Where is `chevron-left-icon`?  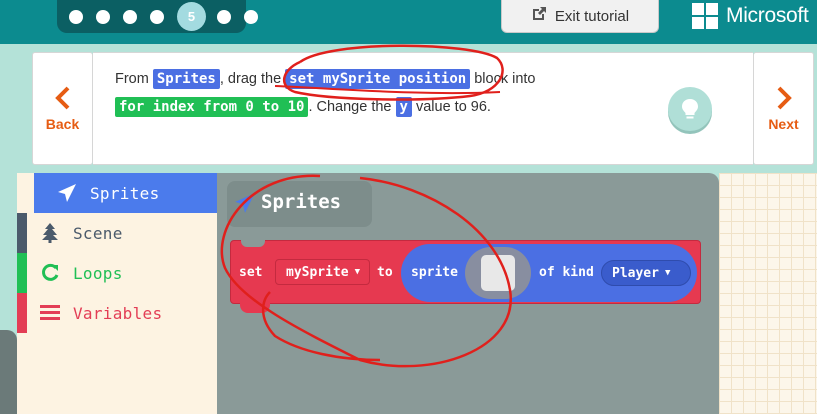
chevron-left-icon is located at coordinates (61, 97).